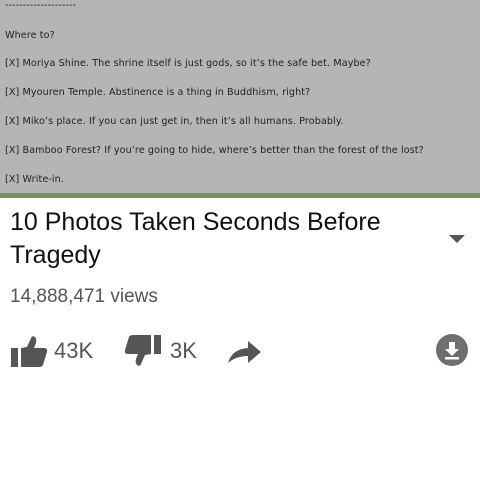 The width and height of the screenshot is (480, 479). Describe the element at coordinates (74, 350) in the screenshot. I see `like-count: 43K` at that location.